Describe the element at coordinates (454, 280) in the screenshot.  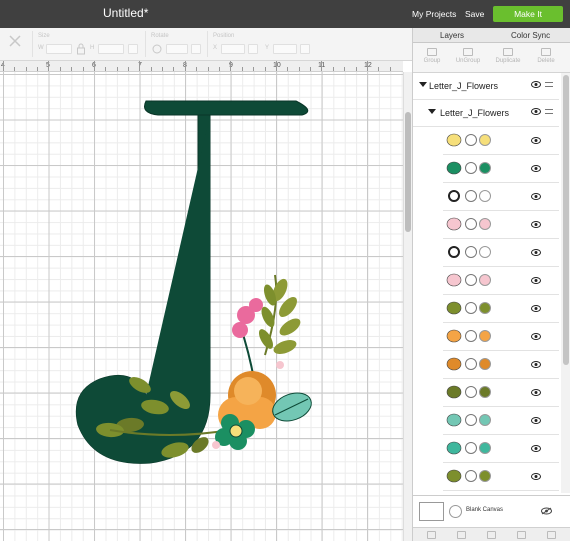
I see `pink-flower-icon` at that location.